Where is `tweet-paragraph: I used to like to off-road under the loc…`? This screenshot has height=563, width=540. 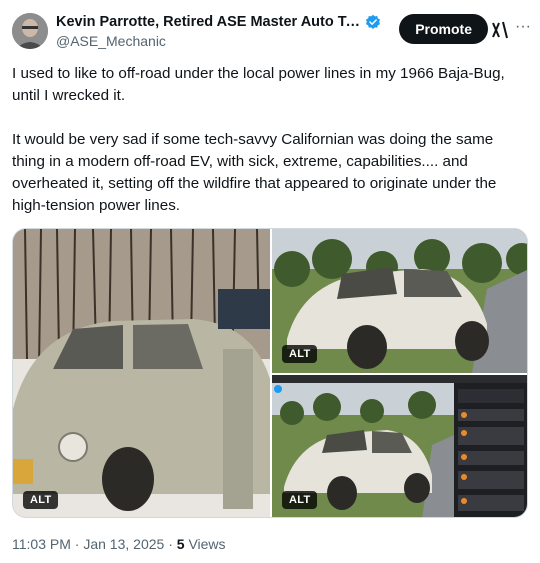 tweet-paragraph: I used to like to off-road under the loc… is located at coordinates (258, 84).